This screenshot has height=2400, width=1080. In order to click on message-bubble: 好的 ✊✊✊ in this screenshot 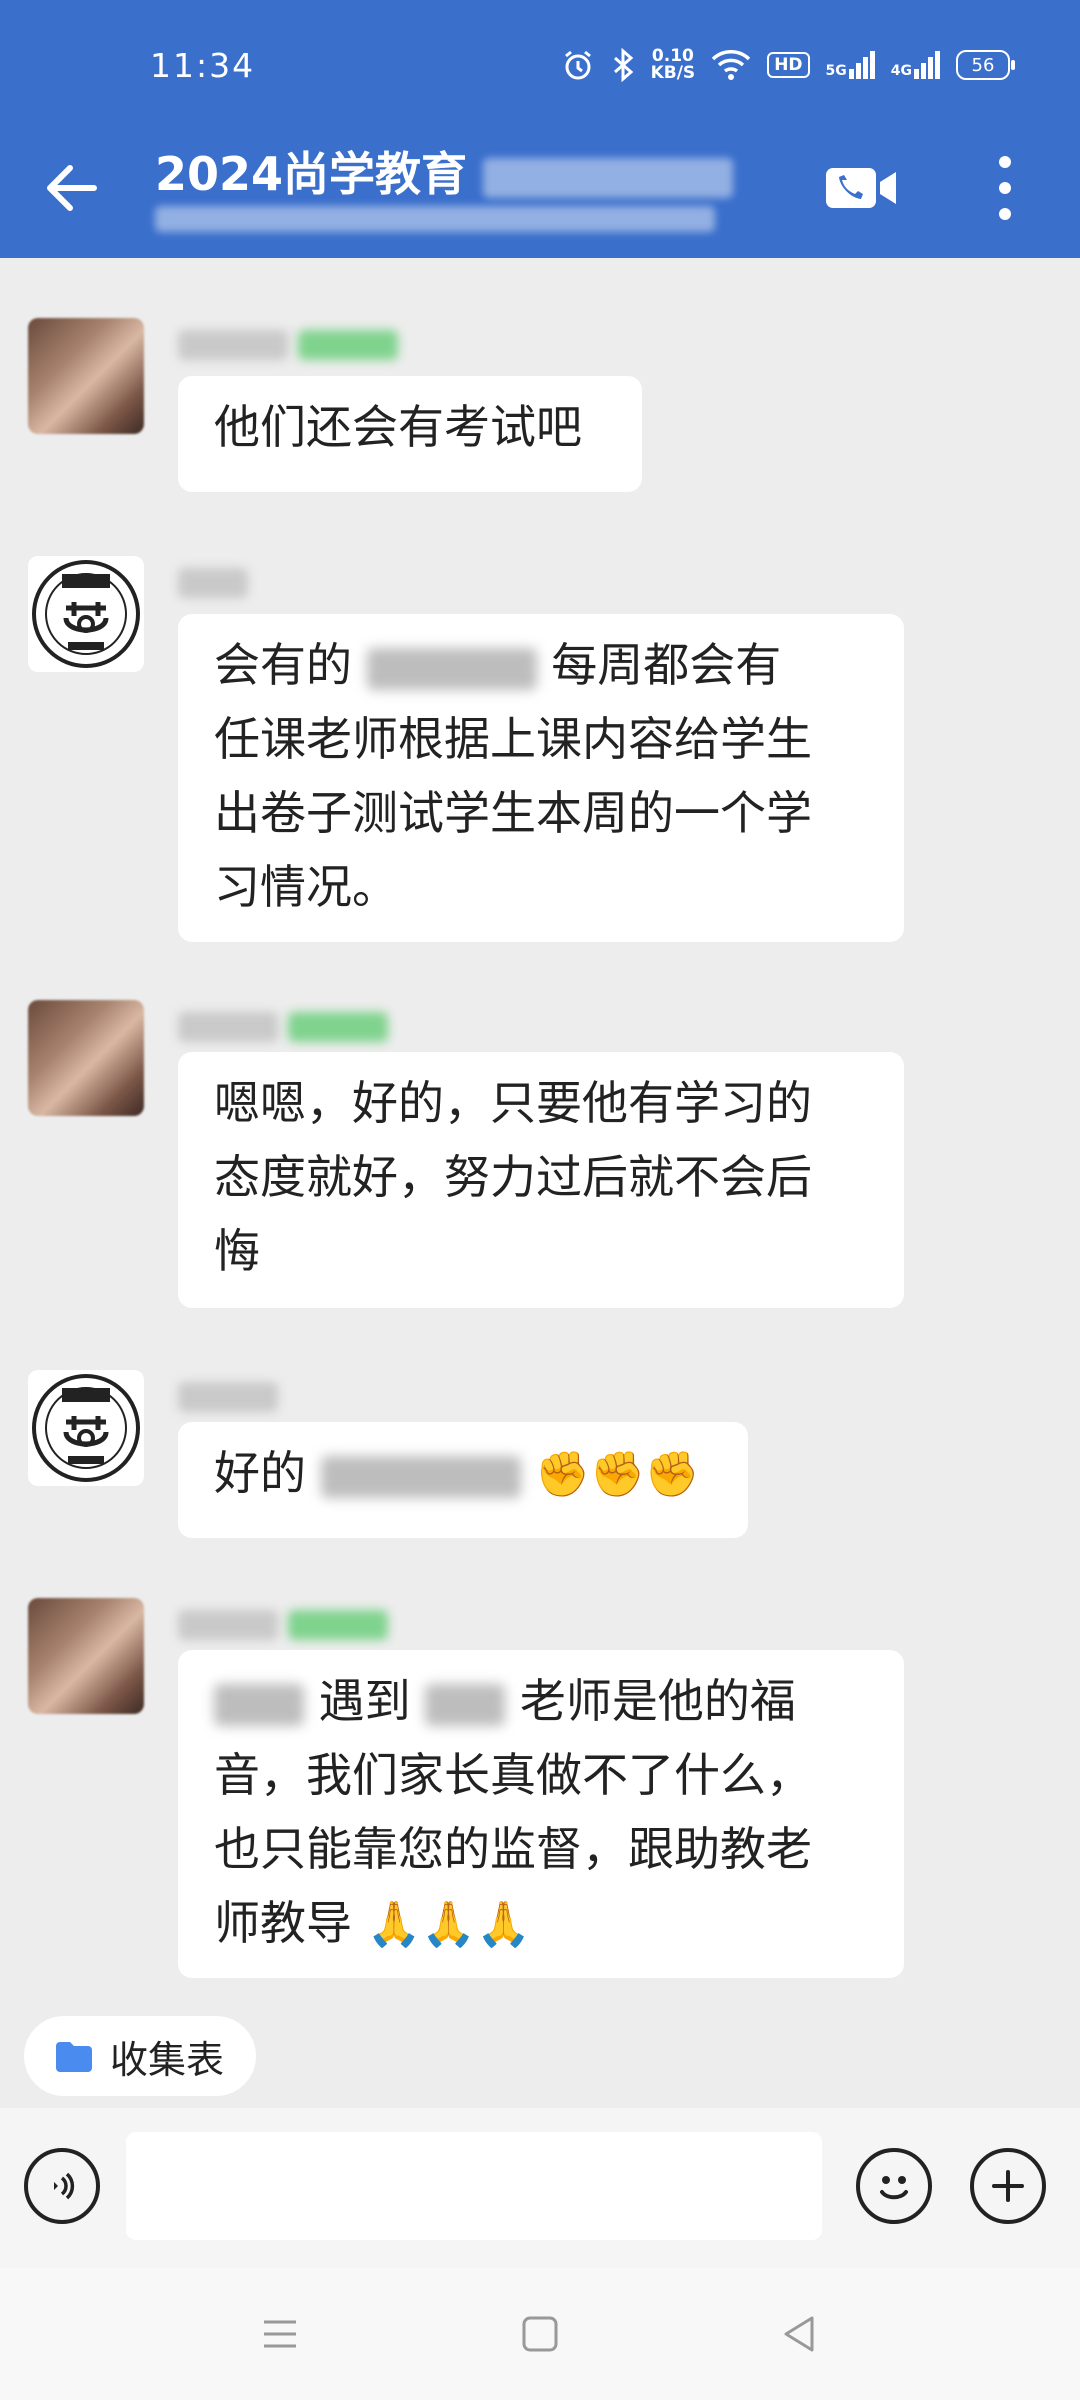, I will do `click(463, 1480)`.